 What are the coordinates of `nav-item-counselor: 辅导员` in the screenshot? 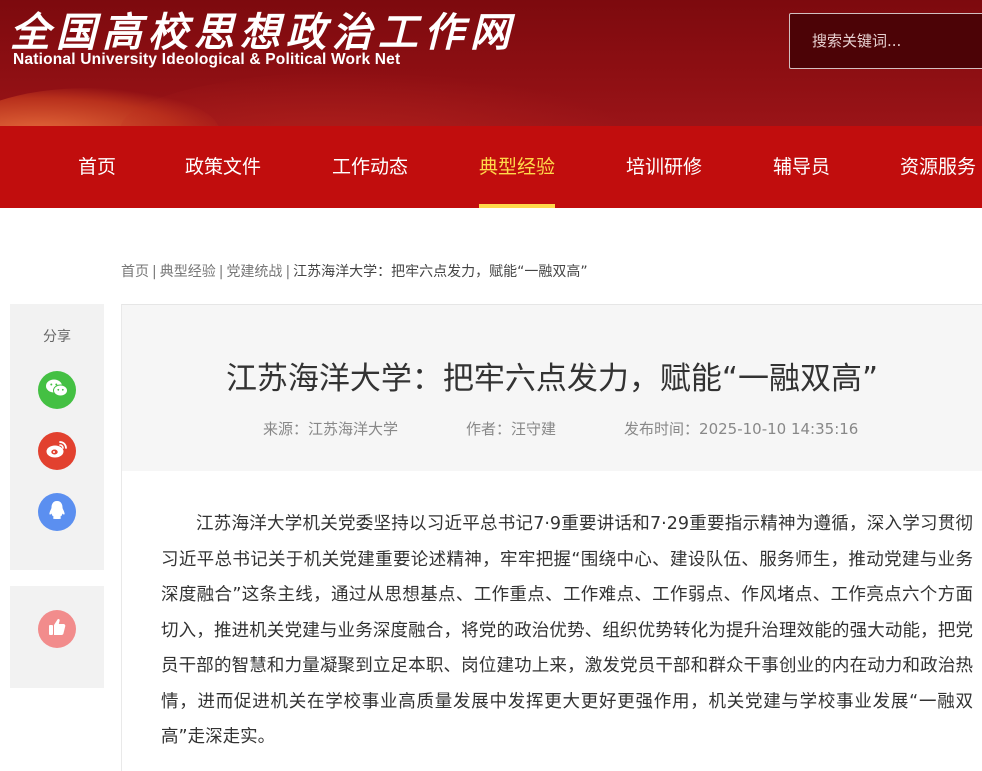 It's located at (801, 167).